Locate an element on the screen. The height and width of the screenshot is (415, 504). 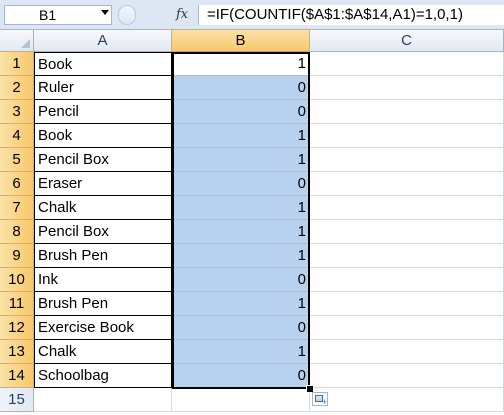
column-header-a: A is located at coordinates (103, 41).